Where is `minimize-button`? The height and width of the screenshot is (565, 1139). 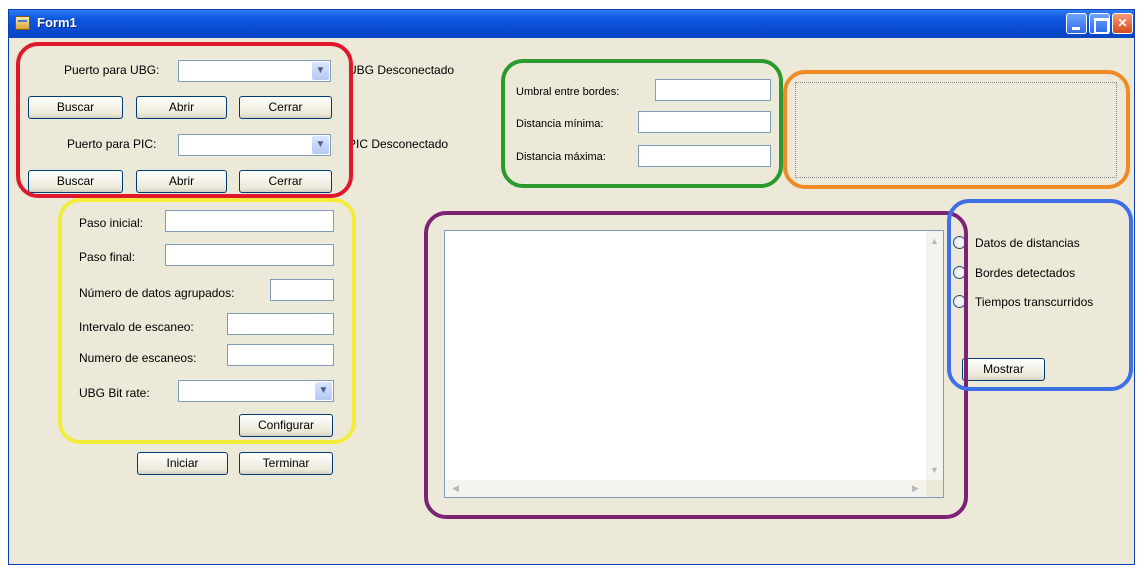 minimize-button is located at coordinates (1076, 23).